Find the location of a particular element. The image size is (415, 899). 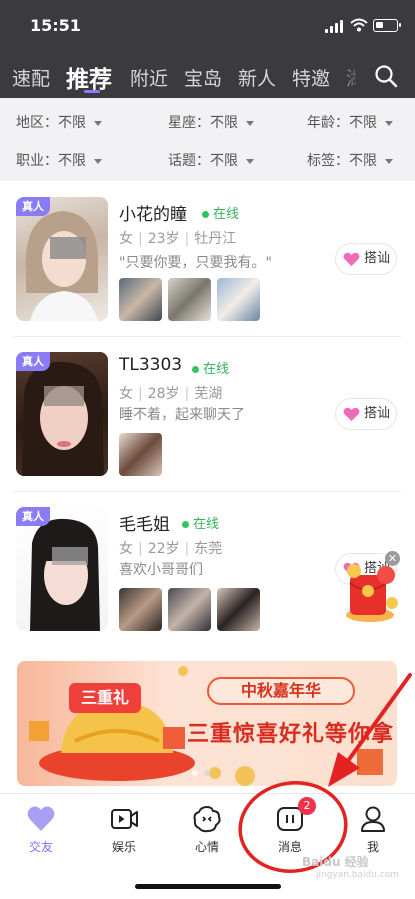

user-meta: 女 | 22岁 | 东莞 is located at coordinates (171, 549).